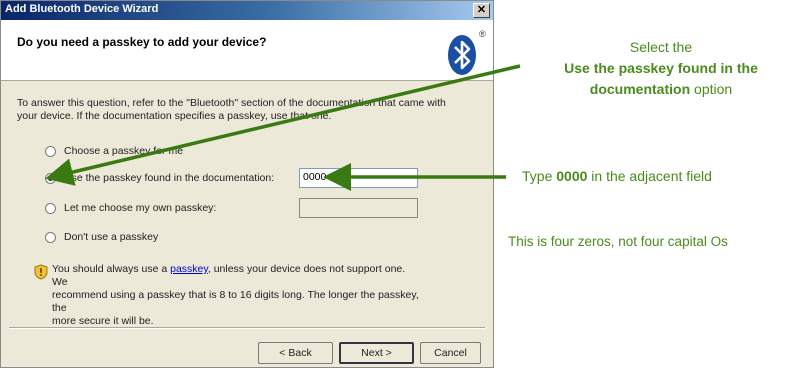 The width and height of the screenshot is (804, 373). I want to click on callout-rest: option, so click(711, 89).